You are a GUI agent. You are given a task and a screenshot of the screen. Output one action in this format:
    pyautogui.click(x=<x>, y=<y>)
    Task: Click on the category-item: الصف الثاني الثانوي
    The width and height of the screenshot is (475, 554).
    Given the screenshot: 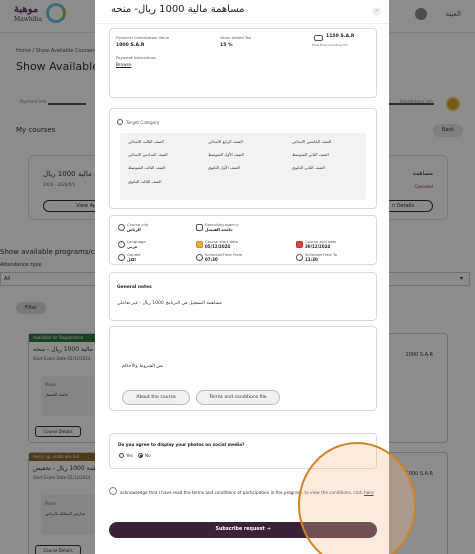 What is the action you would take?
    pyautogui.click(x=308, y=167)
    